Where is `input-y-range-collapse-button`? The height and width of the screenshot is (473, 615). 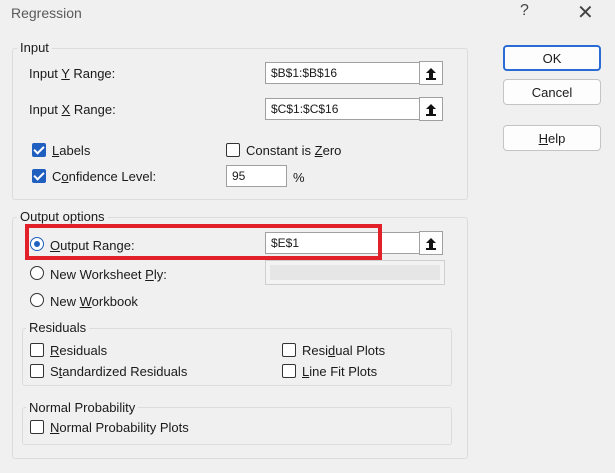 input-y-range-collapse-button is located at coordinates (431, 73).